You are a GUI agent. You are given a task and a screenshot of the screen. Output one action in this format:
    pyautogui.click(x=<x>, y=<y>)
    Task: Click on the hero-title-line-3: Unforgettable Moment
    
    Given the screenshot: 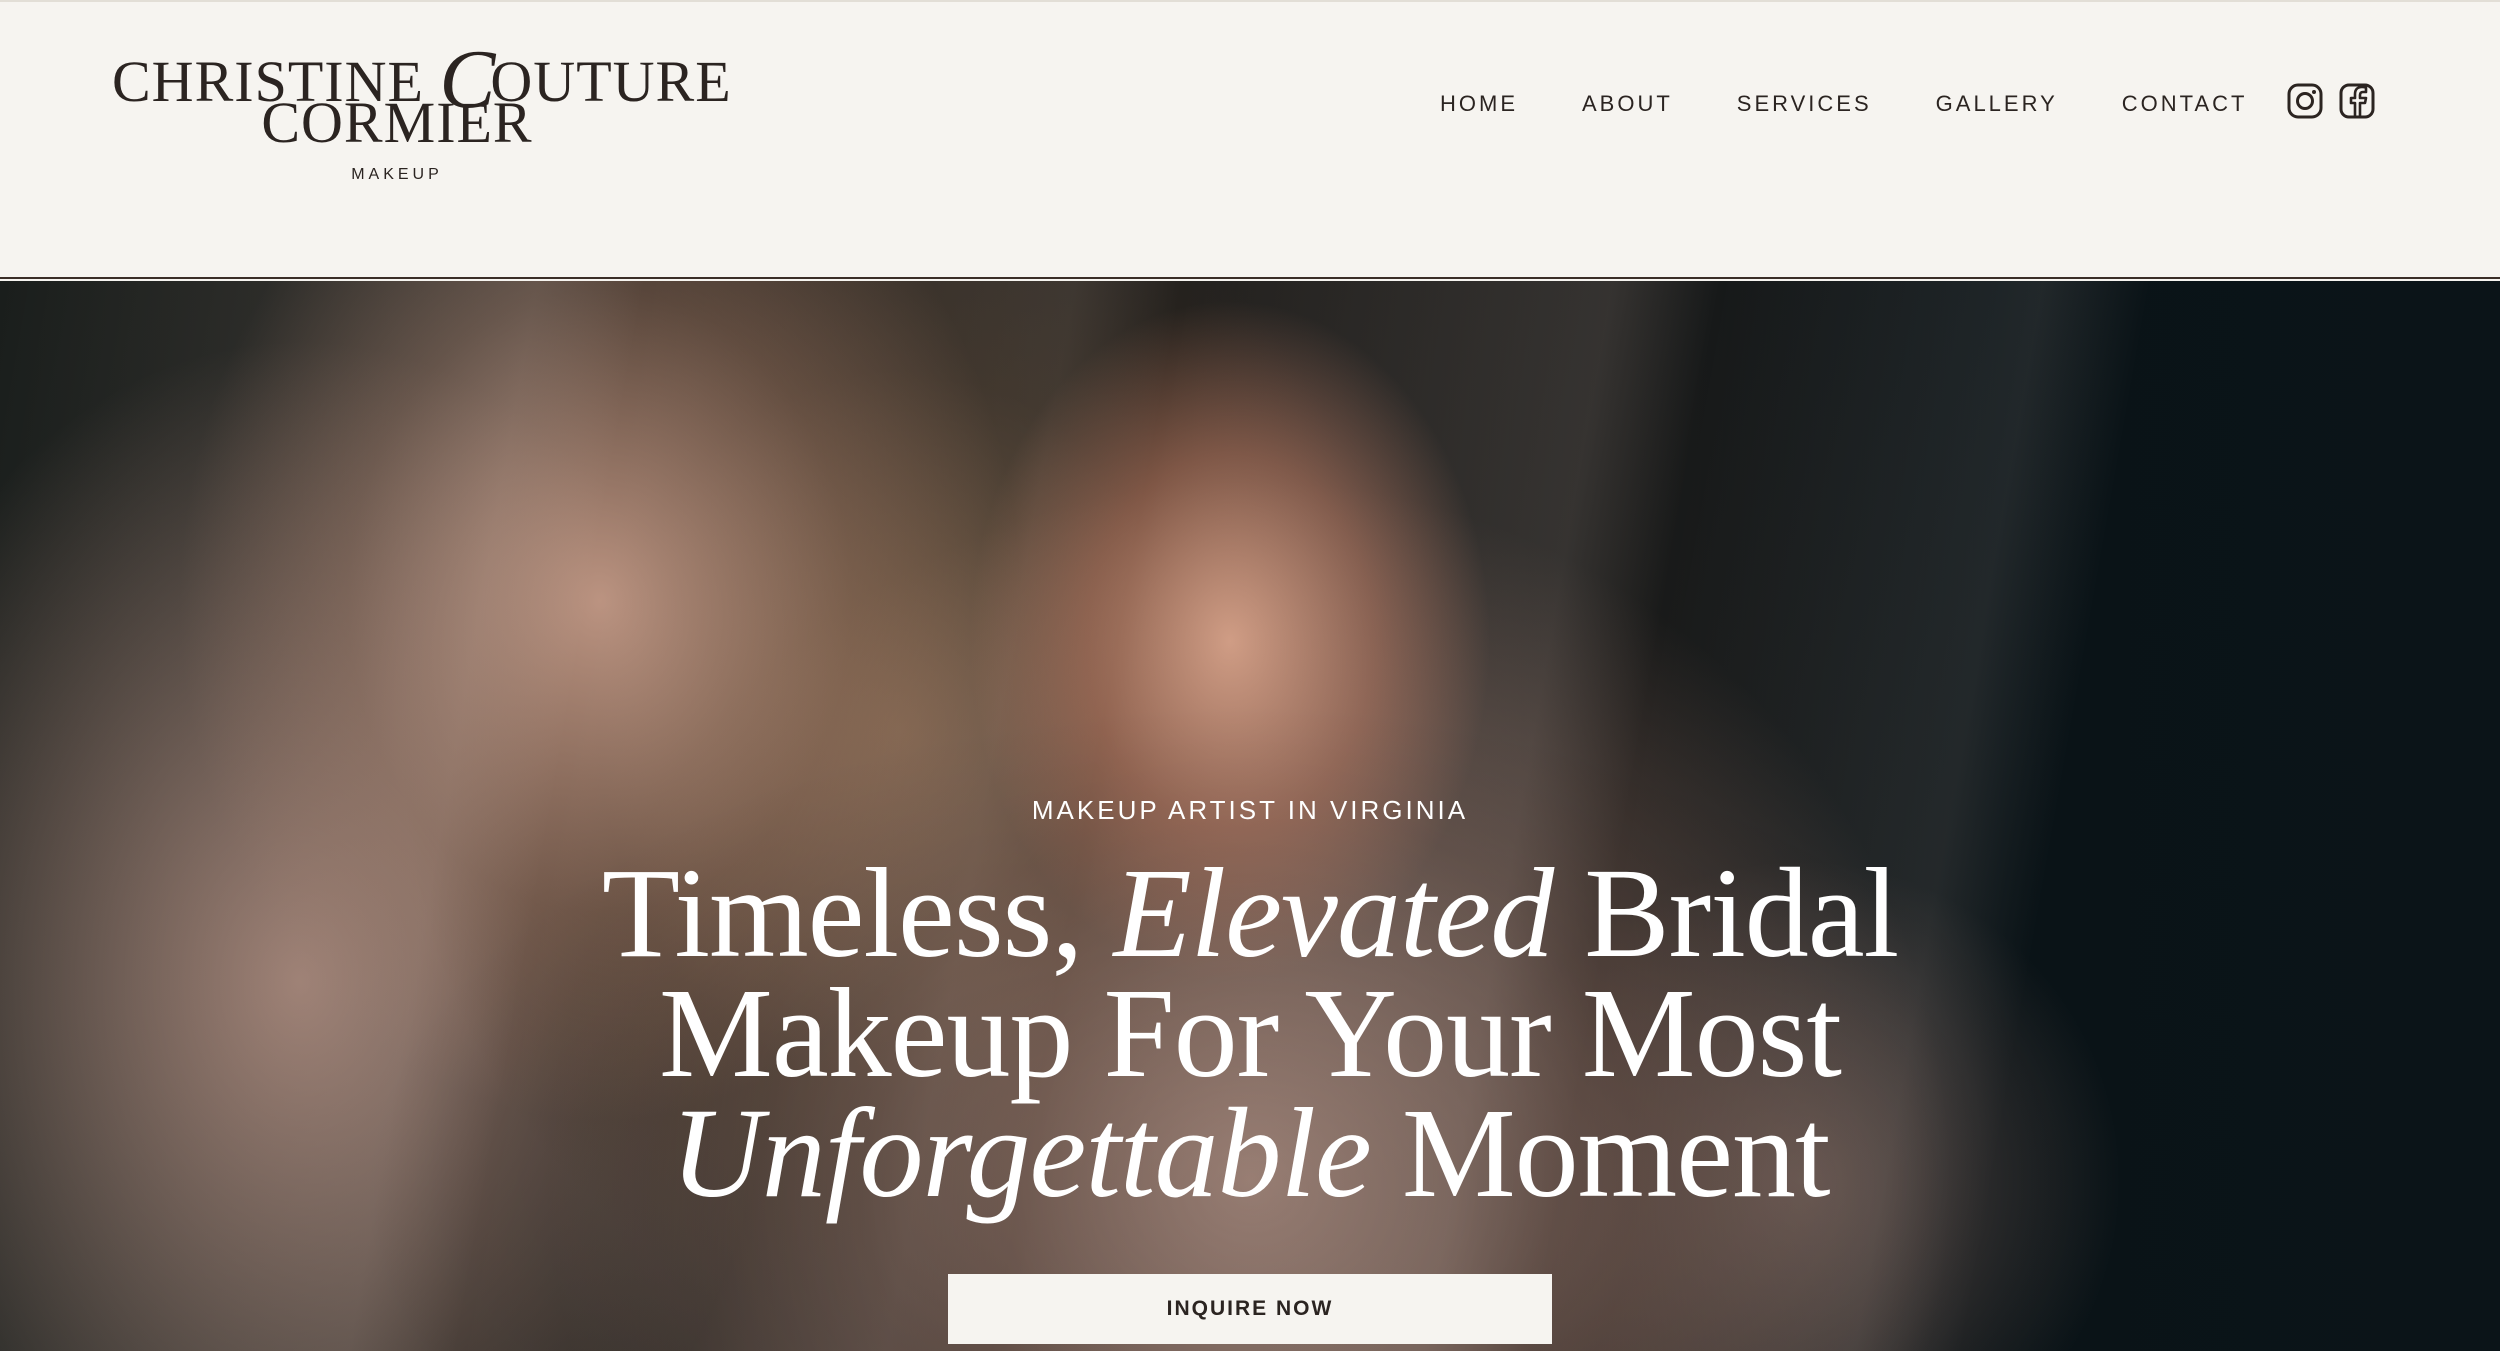 What is the action you would take?
    pyautogui.click(x=1250, y=1153)
    